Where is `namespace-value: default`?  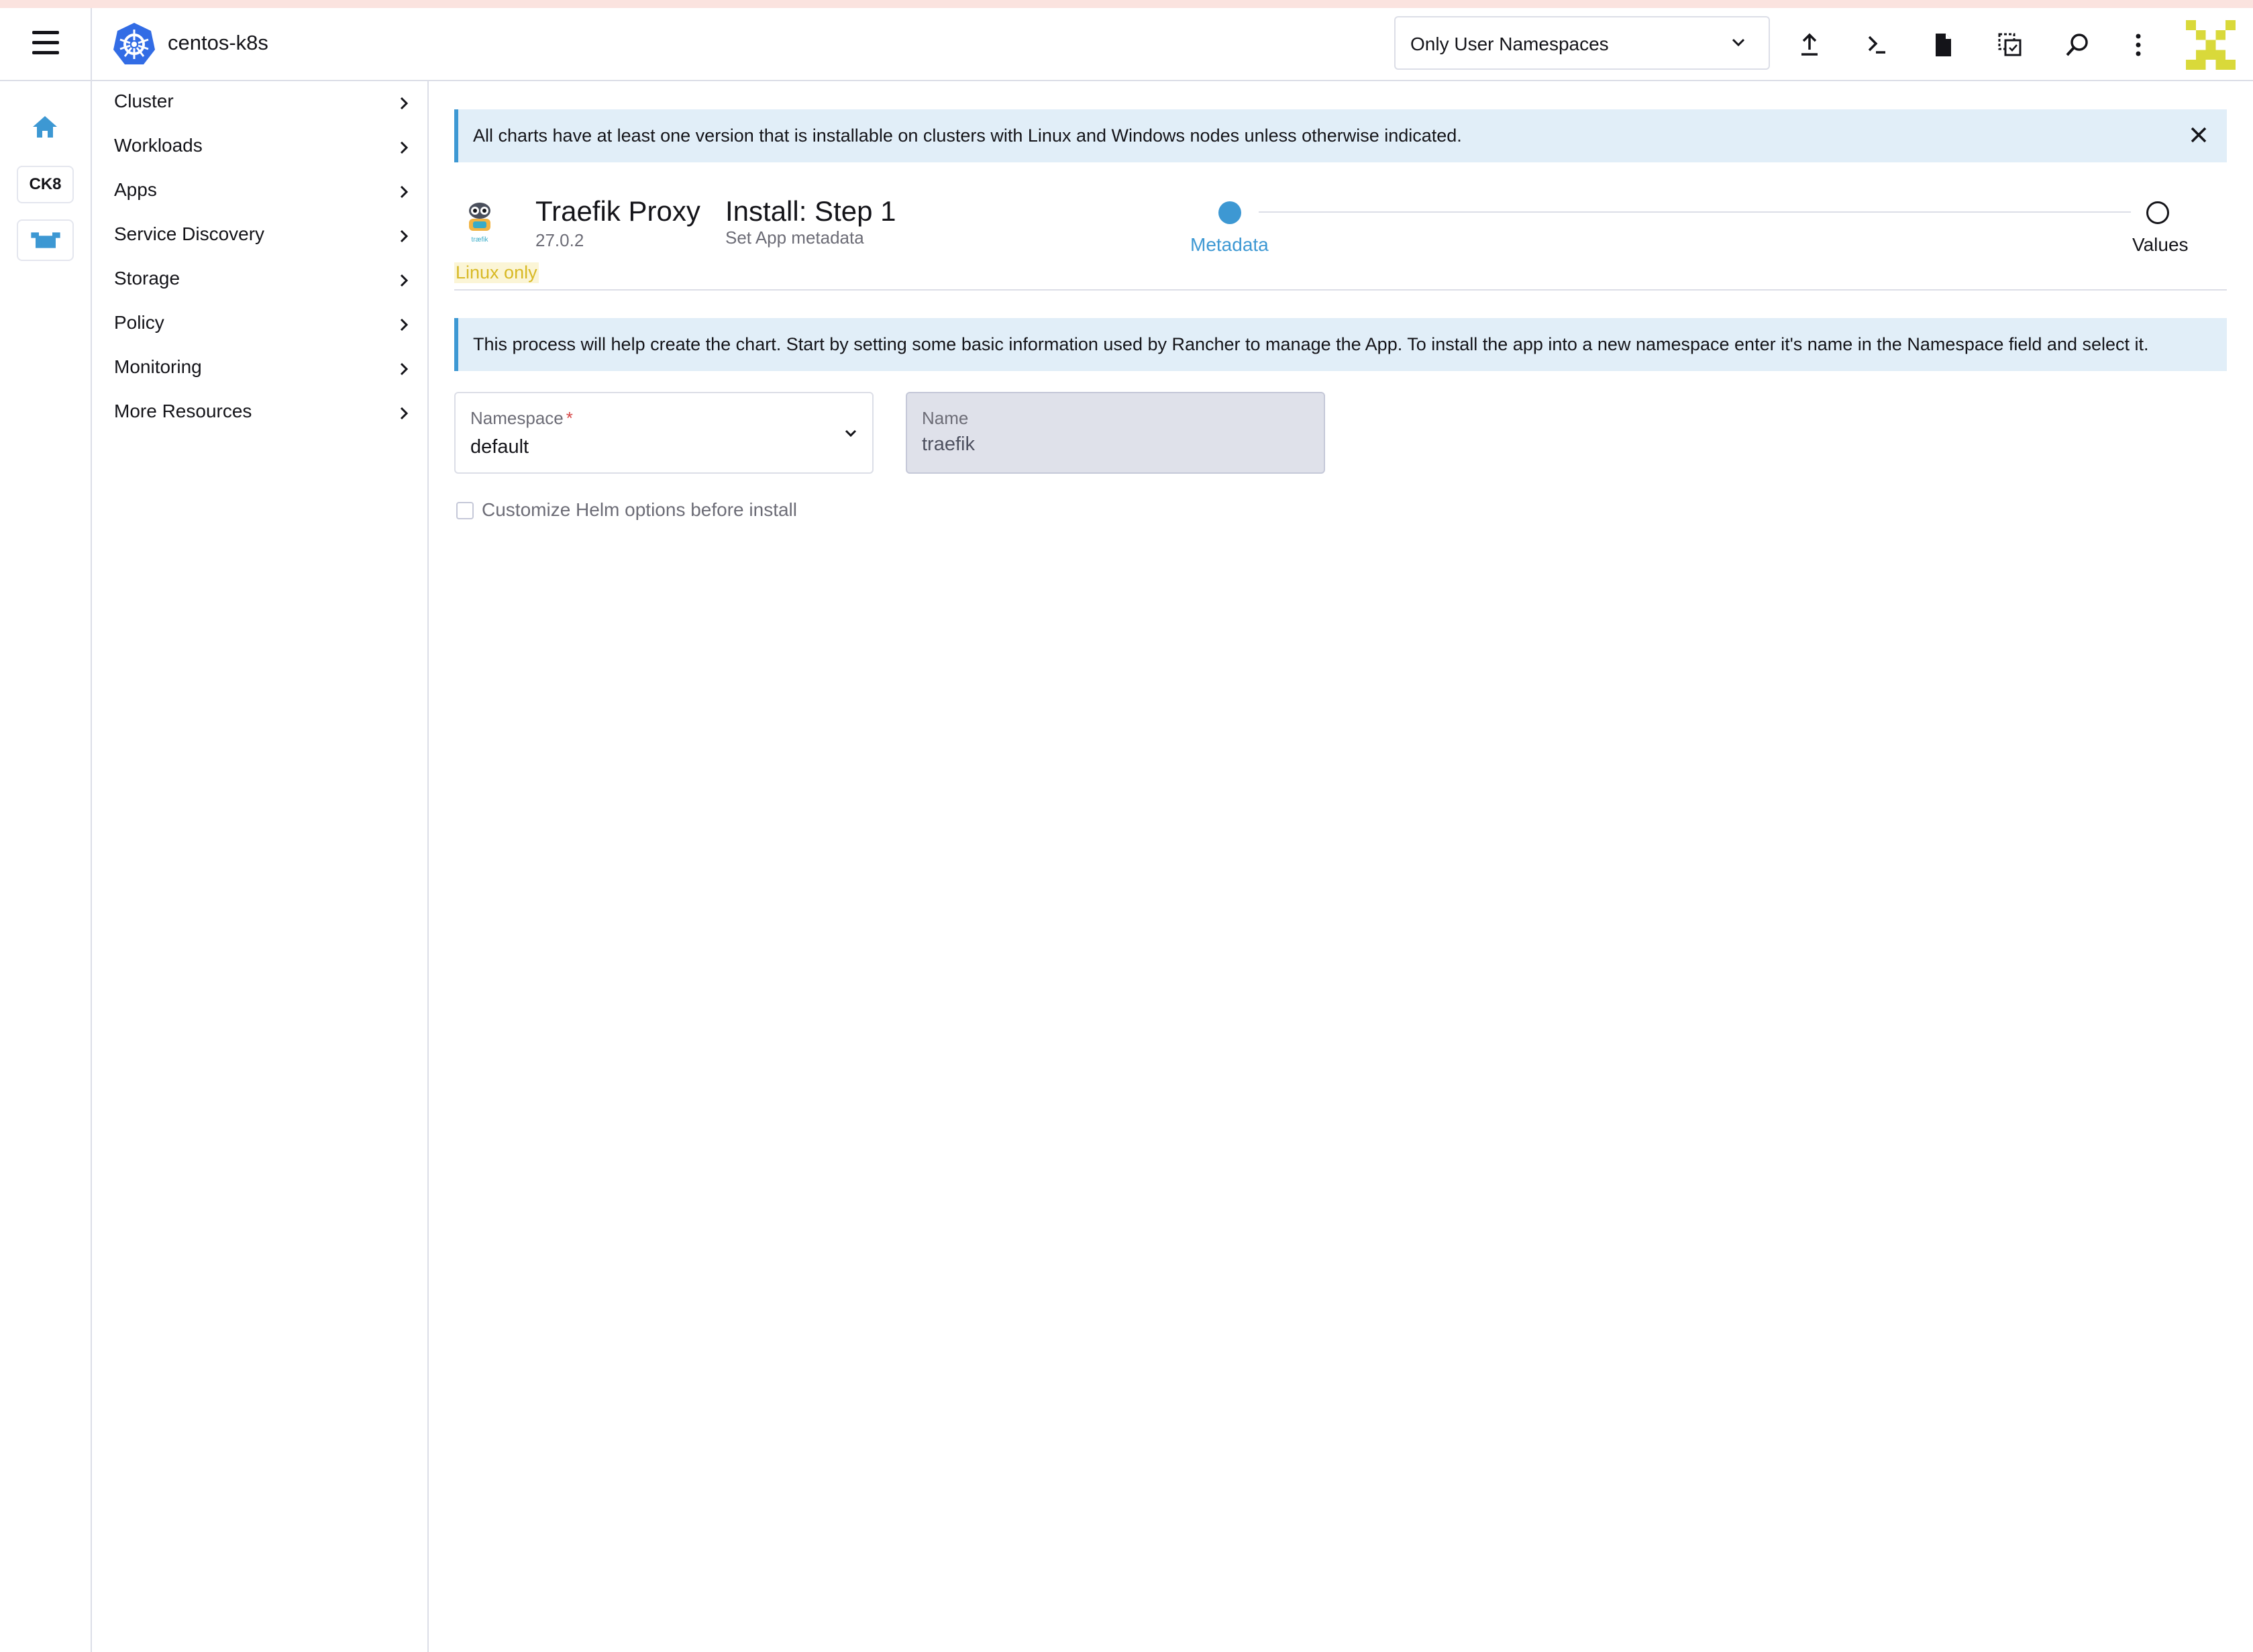 namespace-value: default is located at coordinates (499, 447).